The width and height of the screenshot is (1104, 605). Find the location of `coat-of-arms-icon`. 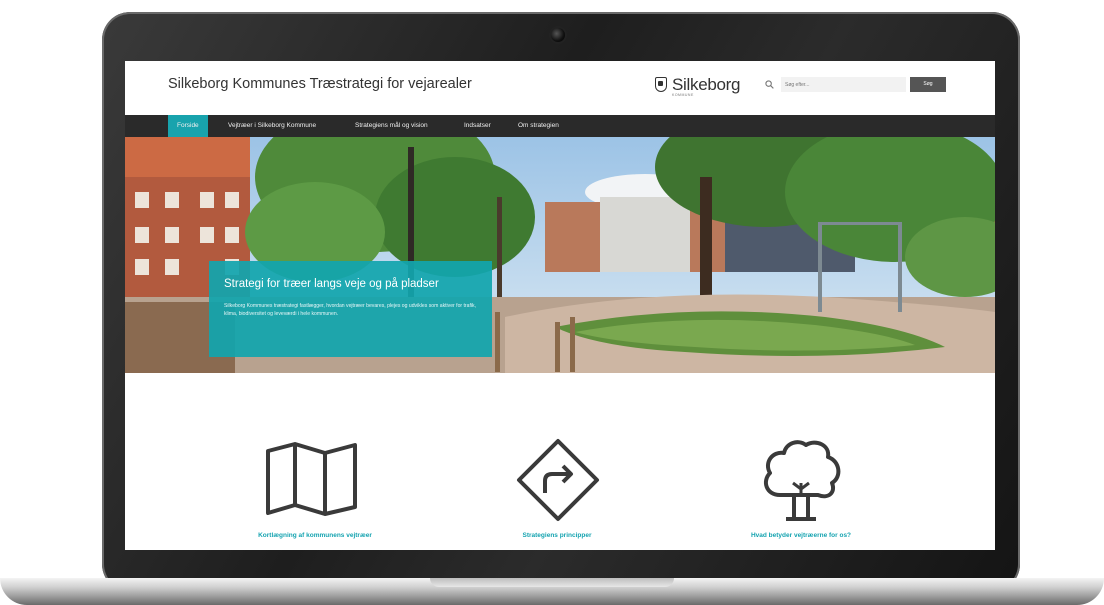

coat-of-arms-icon is located at coordinates (661, 84).